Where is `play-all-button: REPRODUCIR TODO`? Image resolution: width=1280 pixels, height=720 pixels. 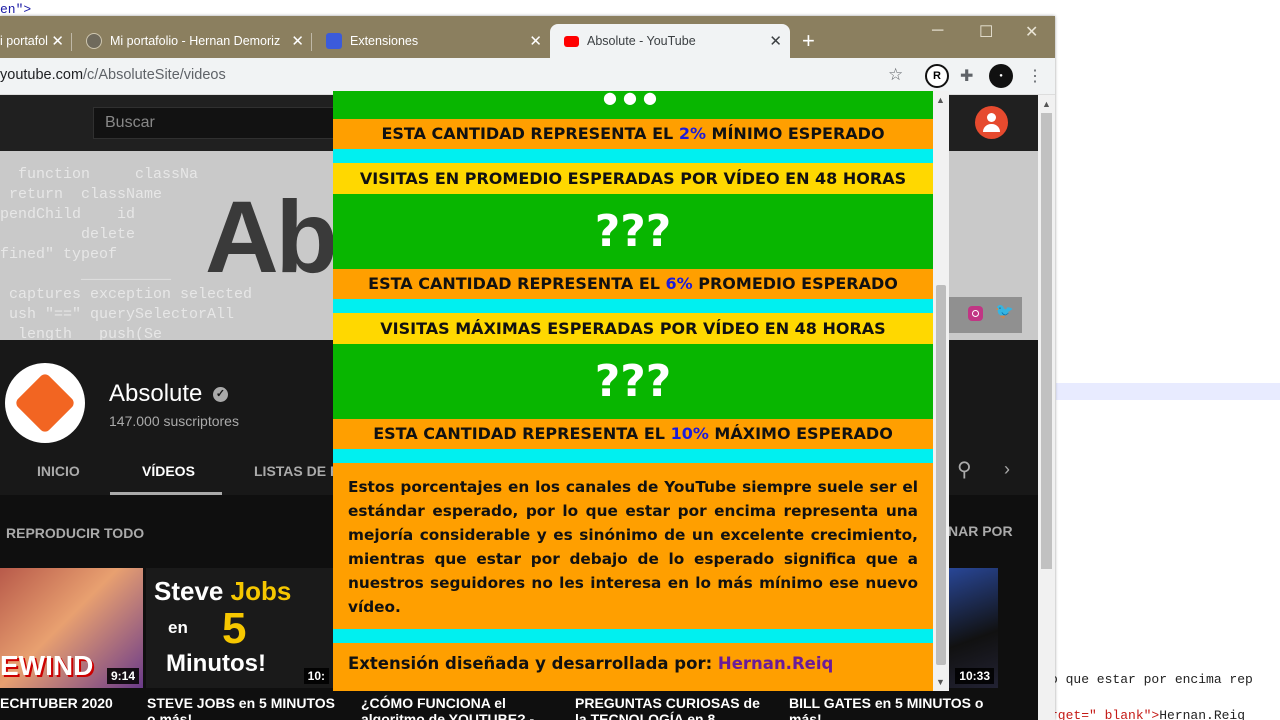
play-all-button: REPRODUCIR TODO is located at coordinates (75, 533).